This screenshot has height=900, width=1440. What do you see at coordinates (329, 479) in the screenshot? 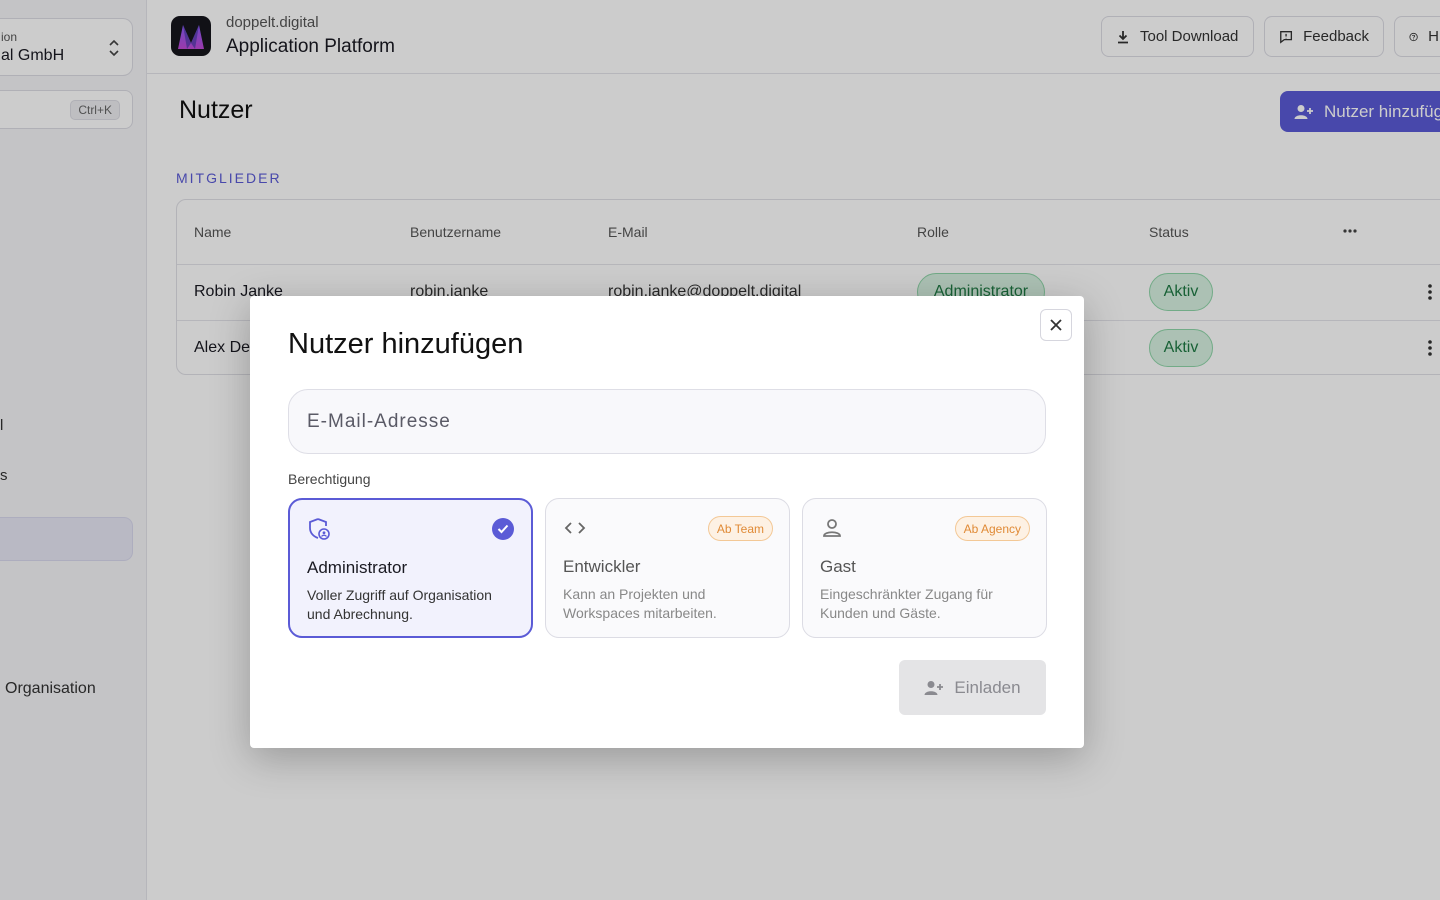
I see `permission-label: Berechtigung` at bounding box center [329, 479].